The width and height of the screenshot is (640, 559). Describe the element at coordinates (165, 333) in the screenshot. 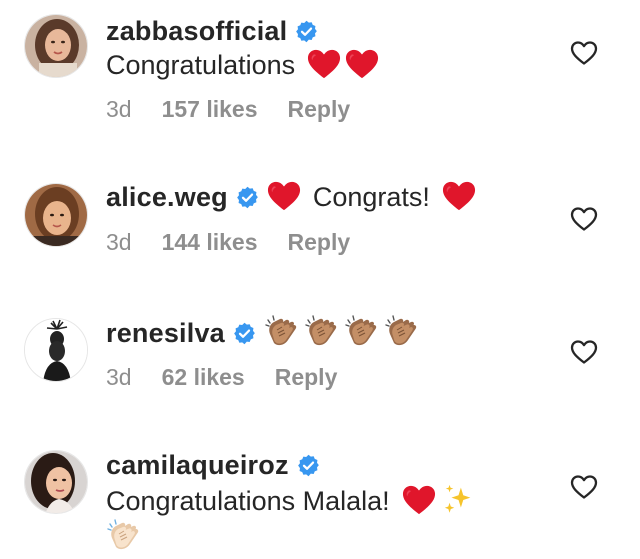

I see `username: renesilva` at that location.